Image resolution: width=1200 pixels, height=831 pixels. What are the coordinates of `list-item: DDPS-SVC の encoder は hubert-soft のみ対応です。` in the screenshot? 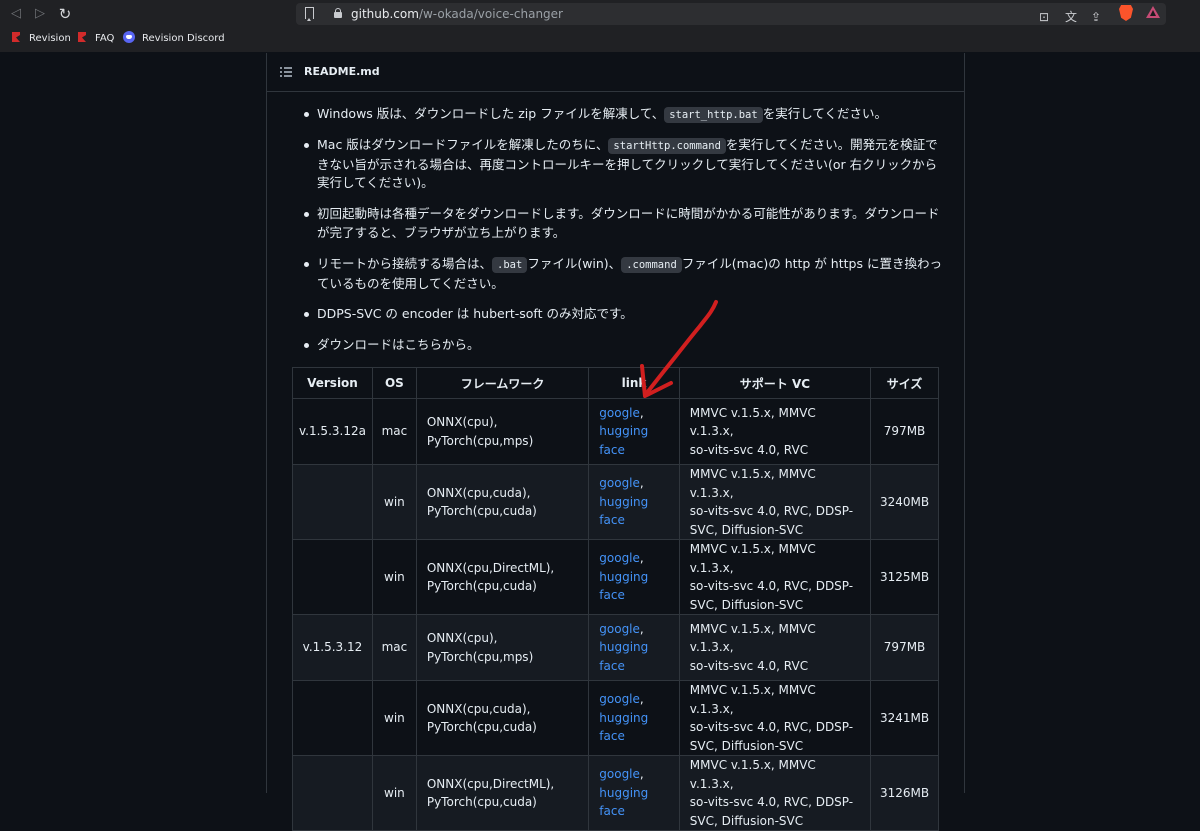 It's located at (623, 314).